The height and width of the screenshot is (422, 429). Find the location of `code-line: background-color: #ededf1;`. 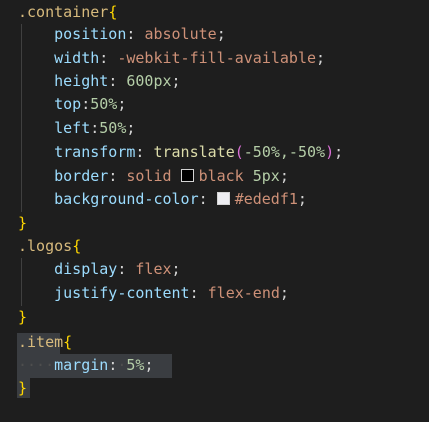

code-line: background-color: #ededf1; is located at coordinates (180, 199).